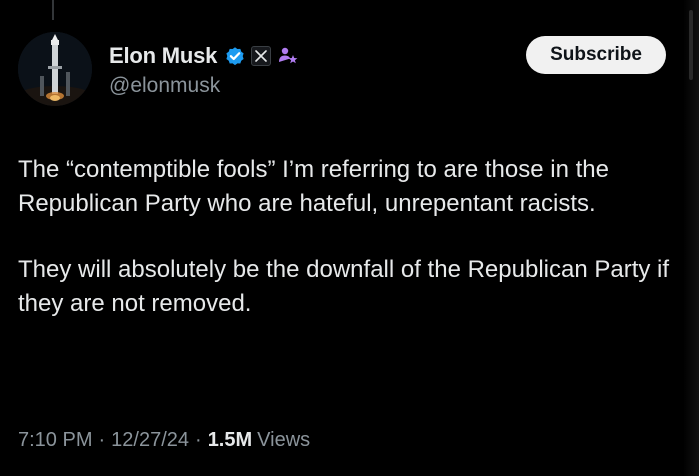  I want to click on author-name-row: Elon Musk, so click(204, 56).